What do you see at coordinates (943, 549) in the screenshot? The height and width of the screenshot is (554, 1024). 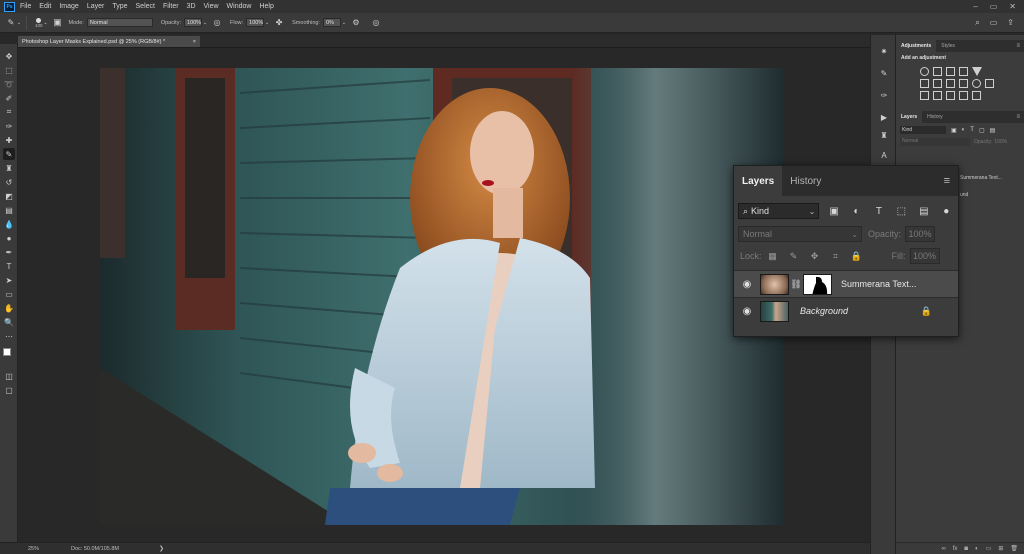 I see `link-layers-icon: ∞` at bounding box center [943, 549].